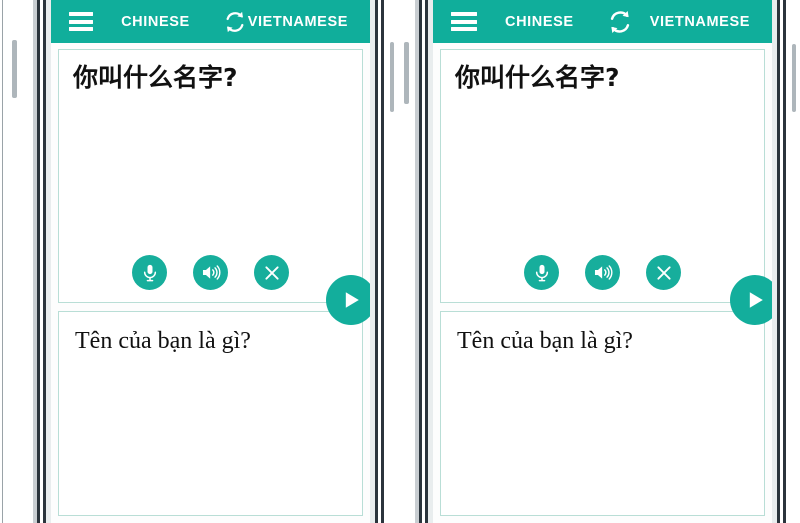 This screenshot has height=523, width=800. What do you see at coordinates (2, 261) in the screenshot?
I see `device-outer-edge-left` at bounding box center [2, 261].